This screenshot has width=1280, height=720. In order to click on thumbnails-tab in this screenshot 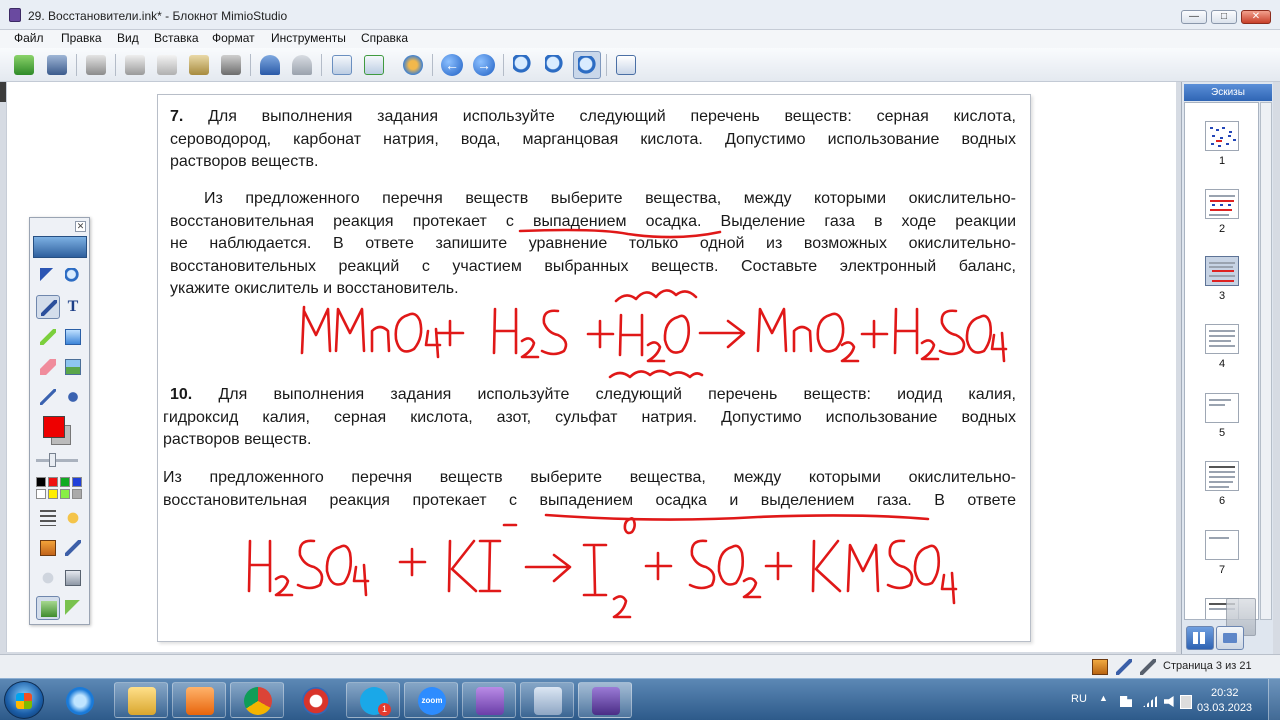, I will do `click(1200, 638)`.